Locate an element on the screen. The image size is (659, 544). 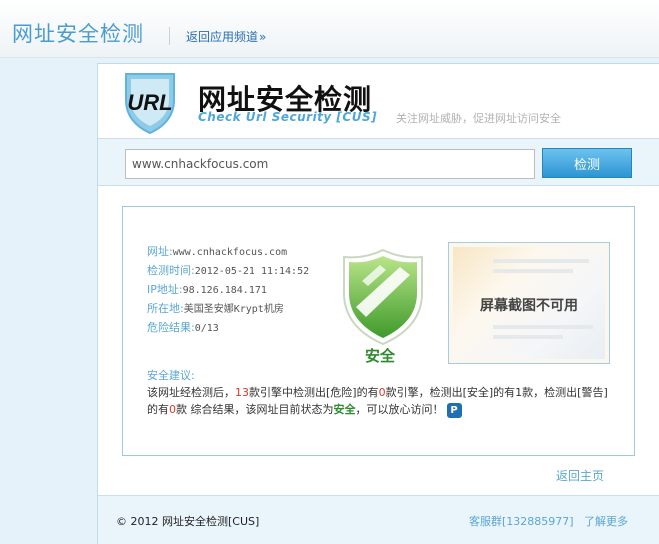
site-screenshot-frame: 屏幕截图不可用 is located at coordinates (529, 303).